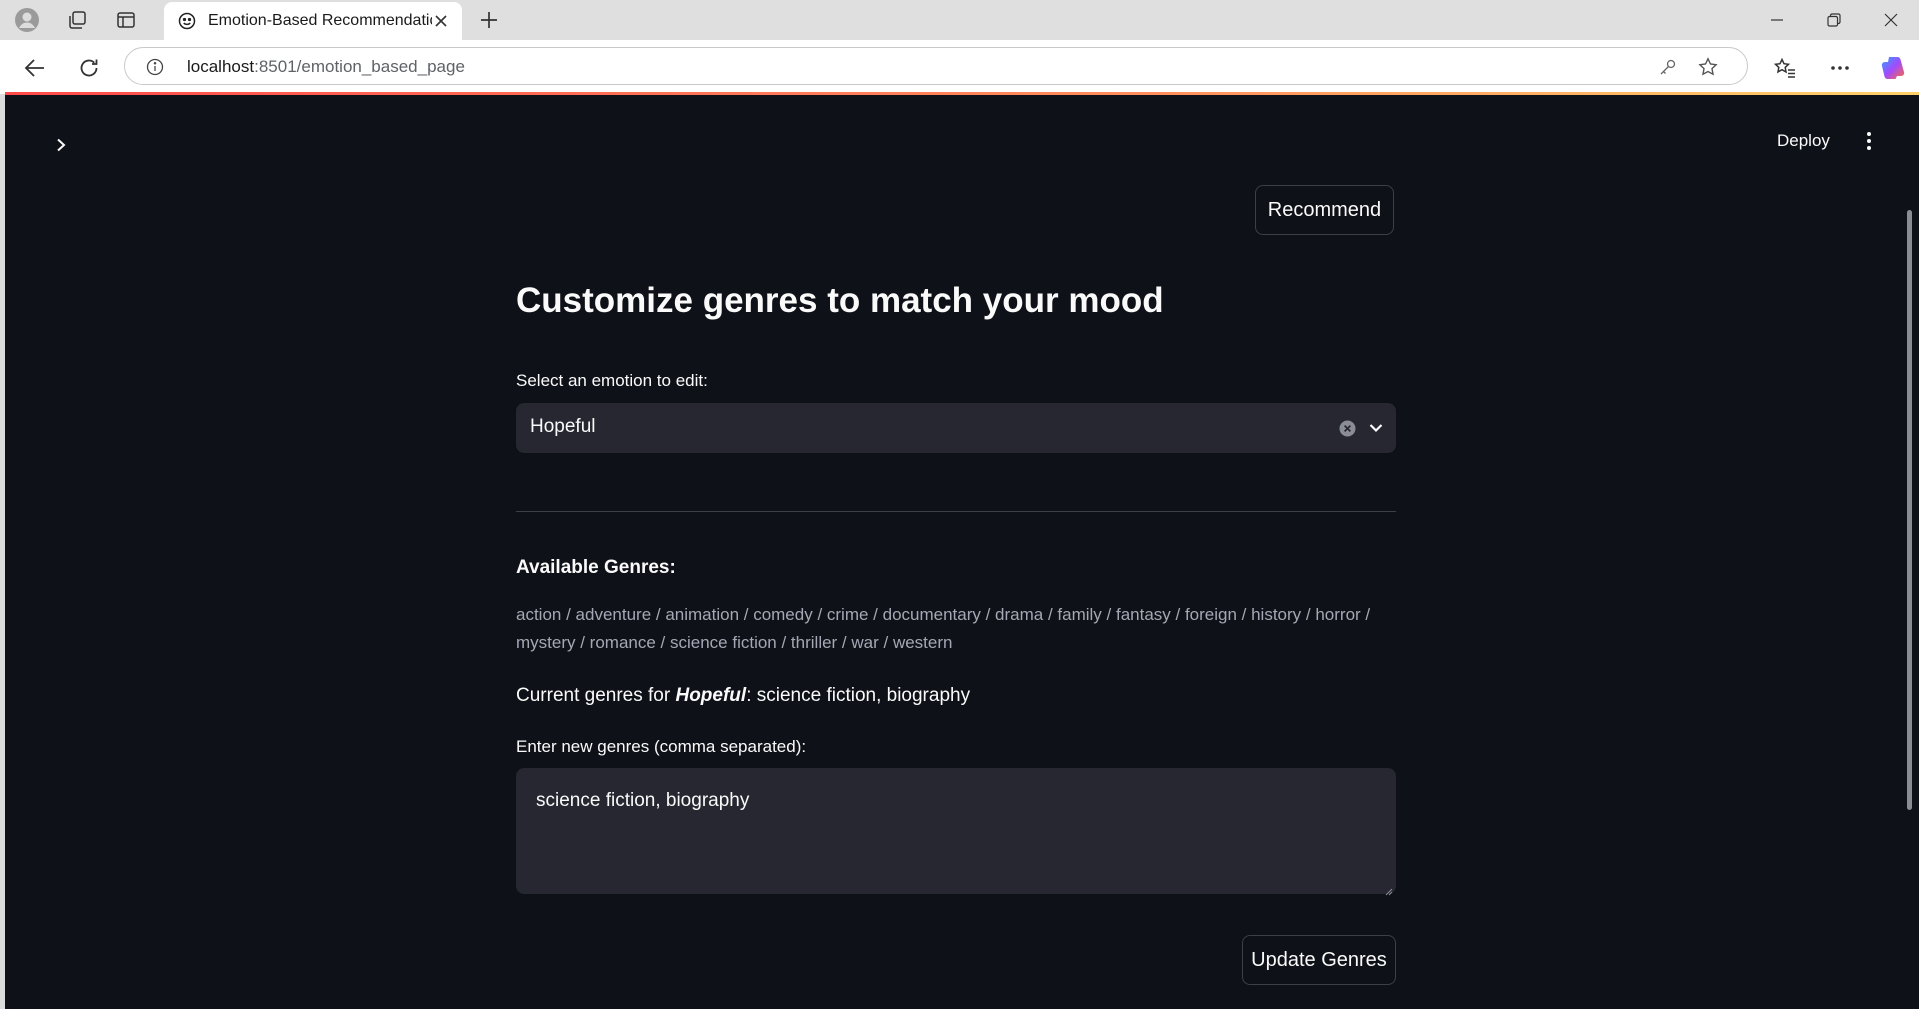 The height and width of the screenshot is (1009, 1919). What do you see at coordinates (27, 20) in the screenshot?
I see `profile-icon` at bounding box center [27, 20].